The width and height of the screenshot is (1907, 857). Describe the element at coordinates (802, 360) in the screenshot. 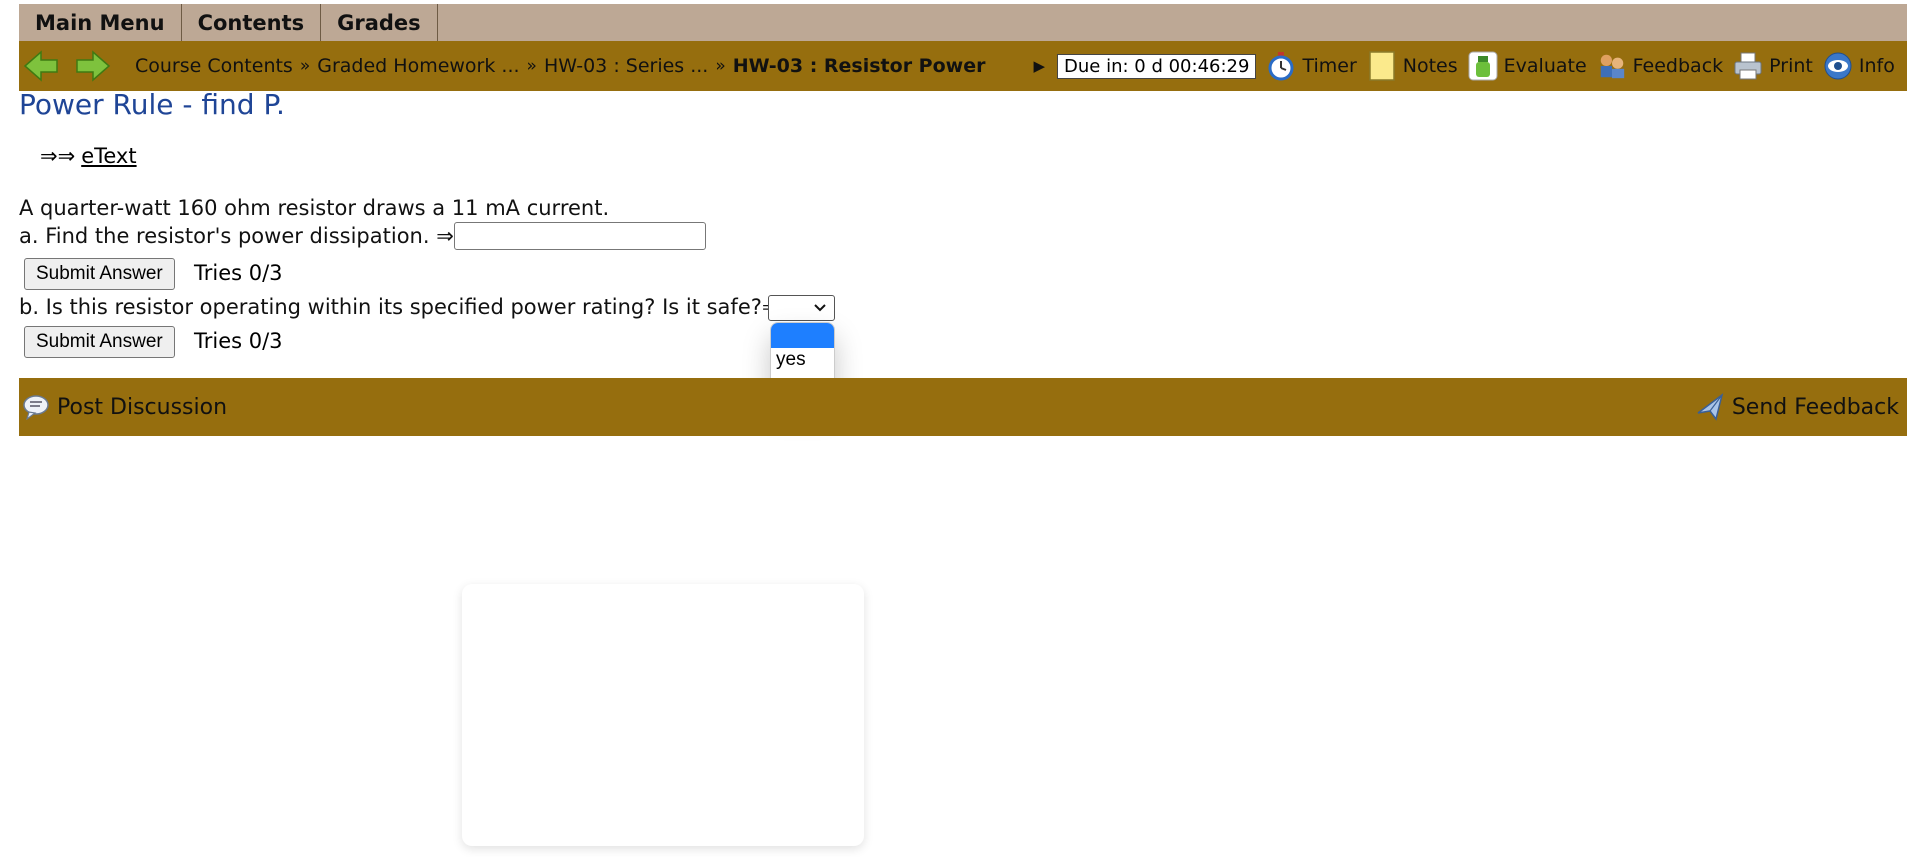

I see `dropdown-option-yes: yes` at that location.